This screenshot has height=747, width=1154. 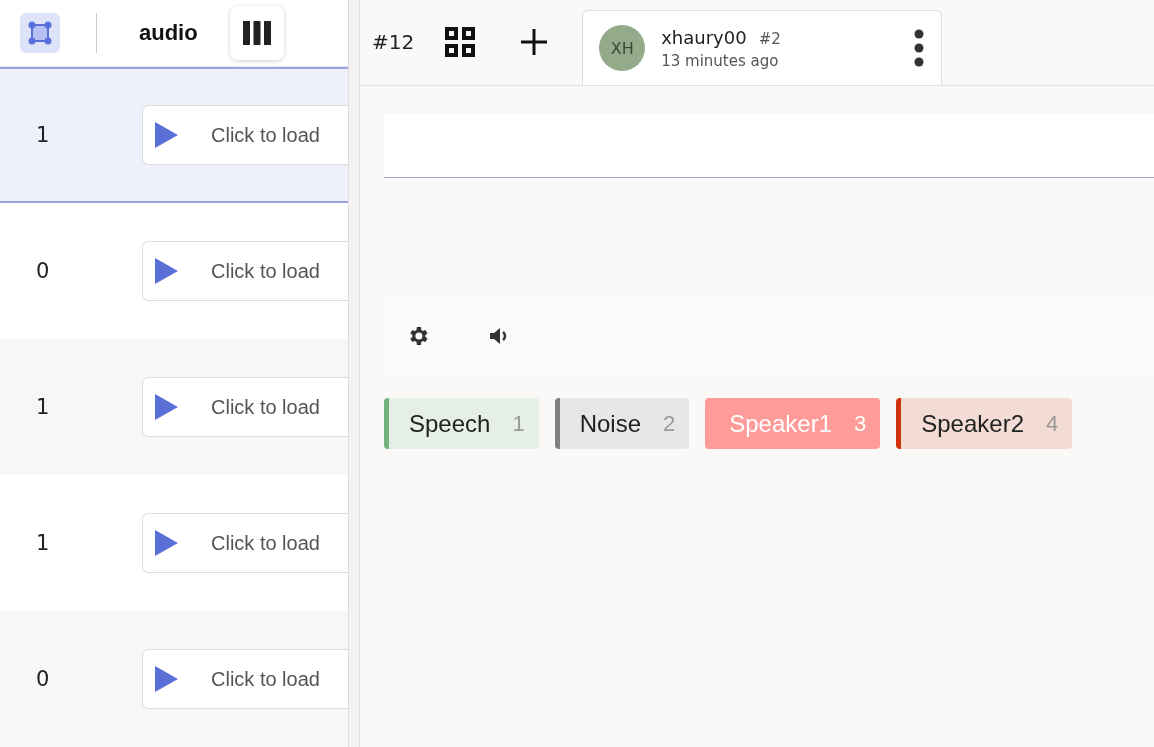 What do you see at coordinates (720, 60) in the screenshot?
I see `timestamp: 13 minutes ago` at bounding box center [720, 60].